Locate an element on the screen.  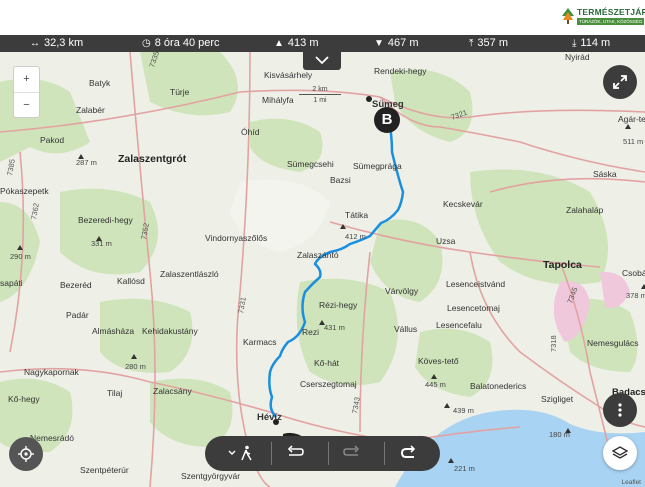
town-label: Batyk is located at coordinates (100, 83).